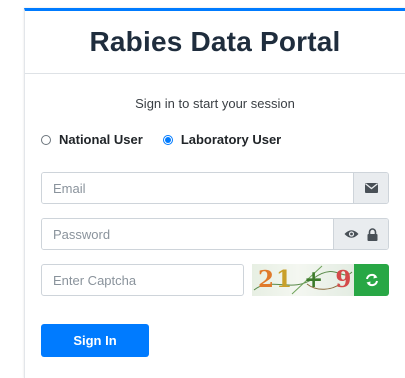 Image resolution: width=405 pixels, height=378 pixels. What do you see at coordinates (101, 139) in the screenshot?
I see `national-user-label: National User` at bounding box center [101, 139].